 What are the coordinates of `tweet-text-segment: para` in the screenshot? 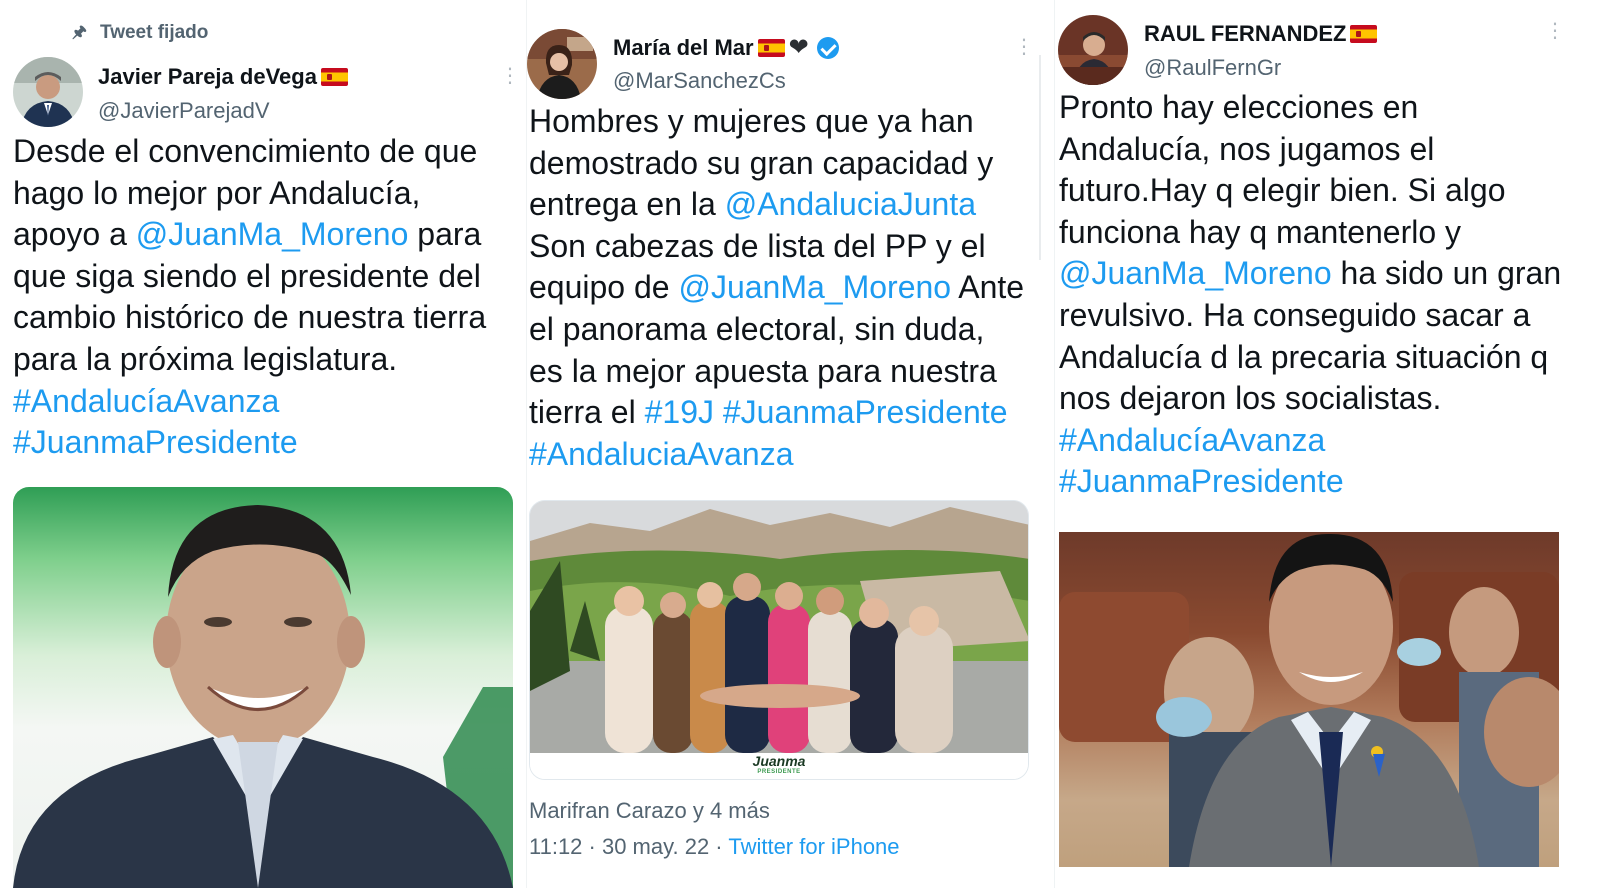 It's located at (445, 234).